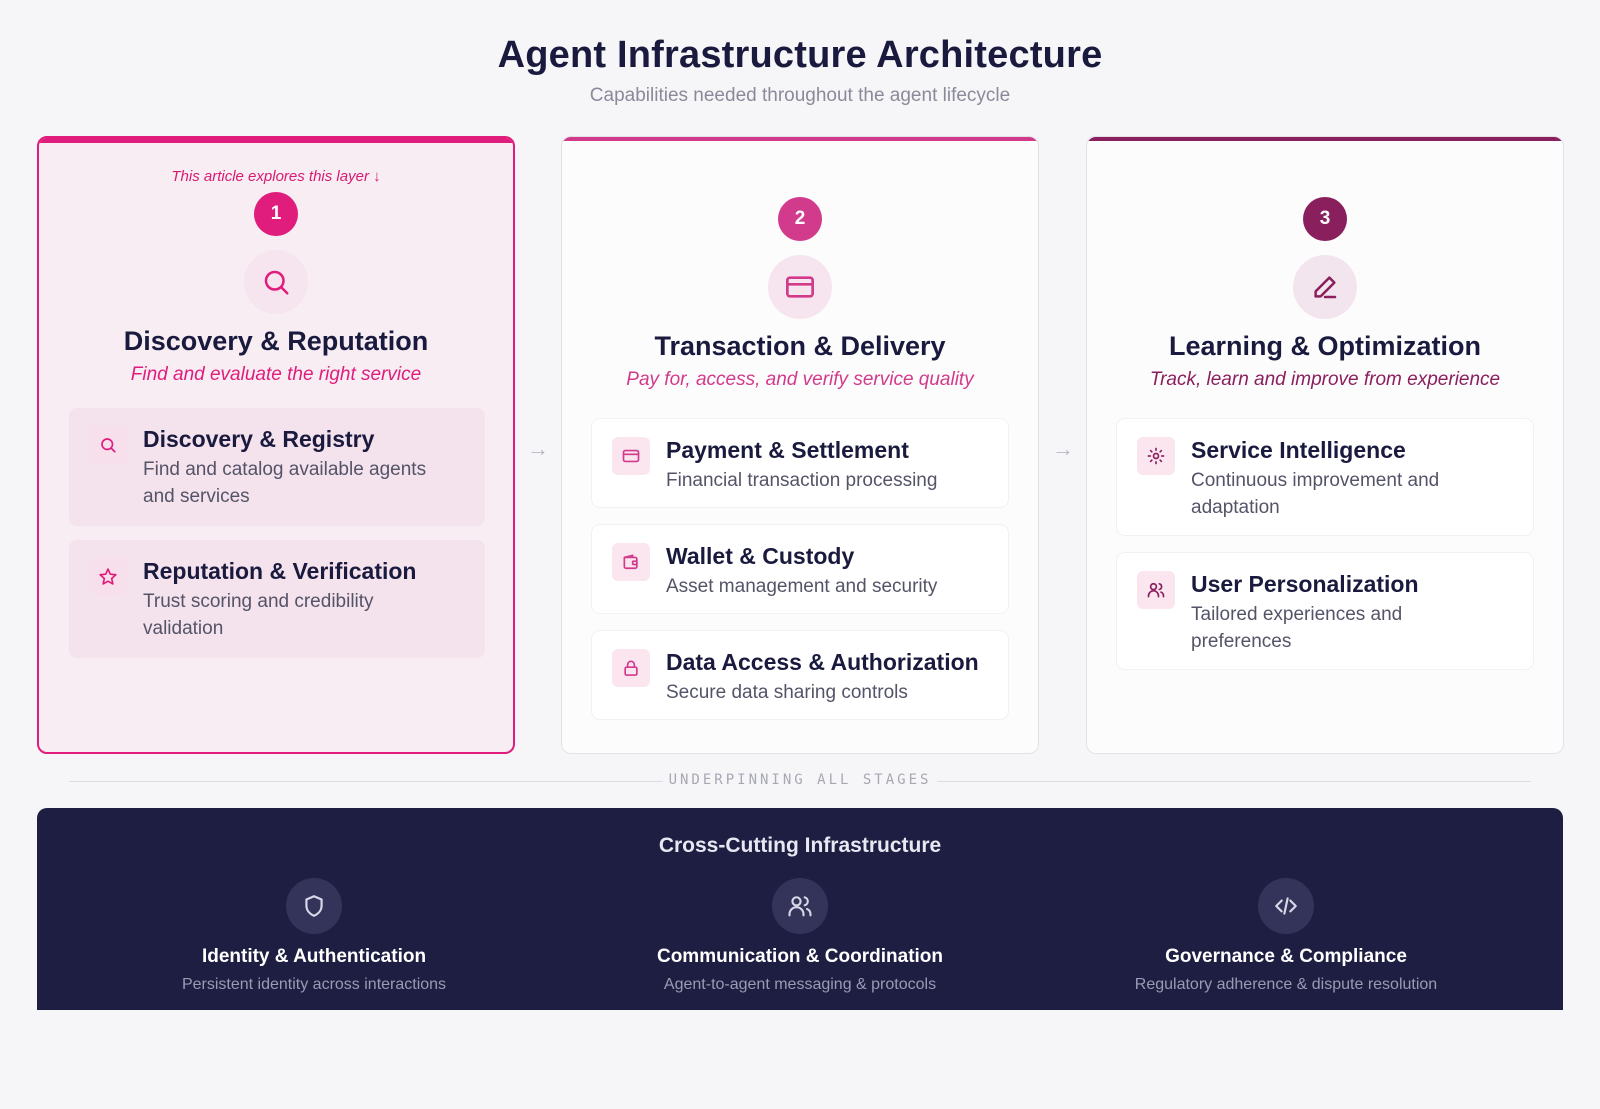 Image resolution: width=1600 pixels, height=1109 pixels. I want to click on stage-number-badge: 2, so click(800, 219).